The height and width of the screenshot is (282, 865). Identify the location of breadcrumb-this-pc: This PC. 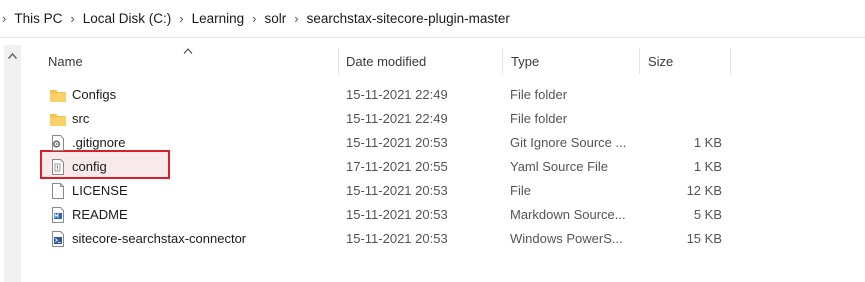
(38, 18).